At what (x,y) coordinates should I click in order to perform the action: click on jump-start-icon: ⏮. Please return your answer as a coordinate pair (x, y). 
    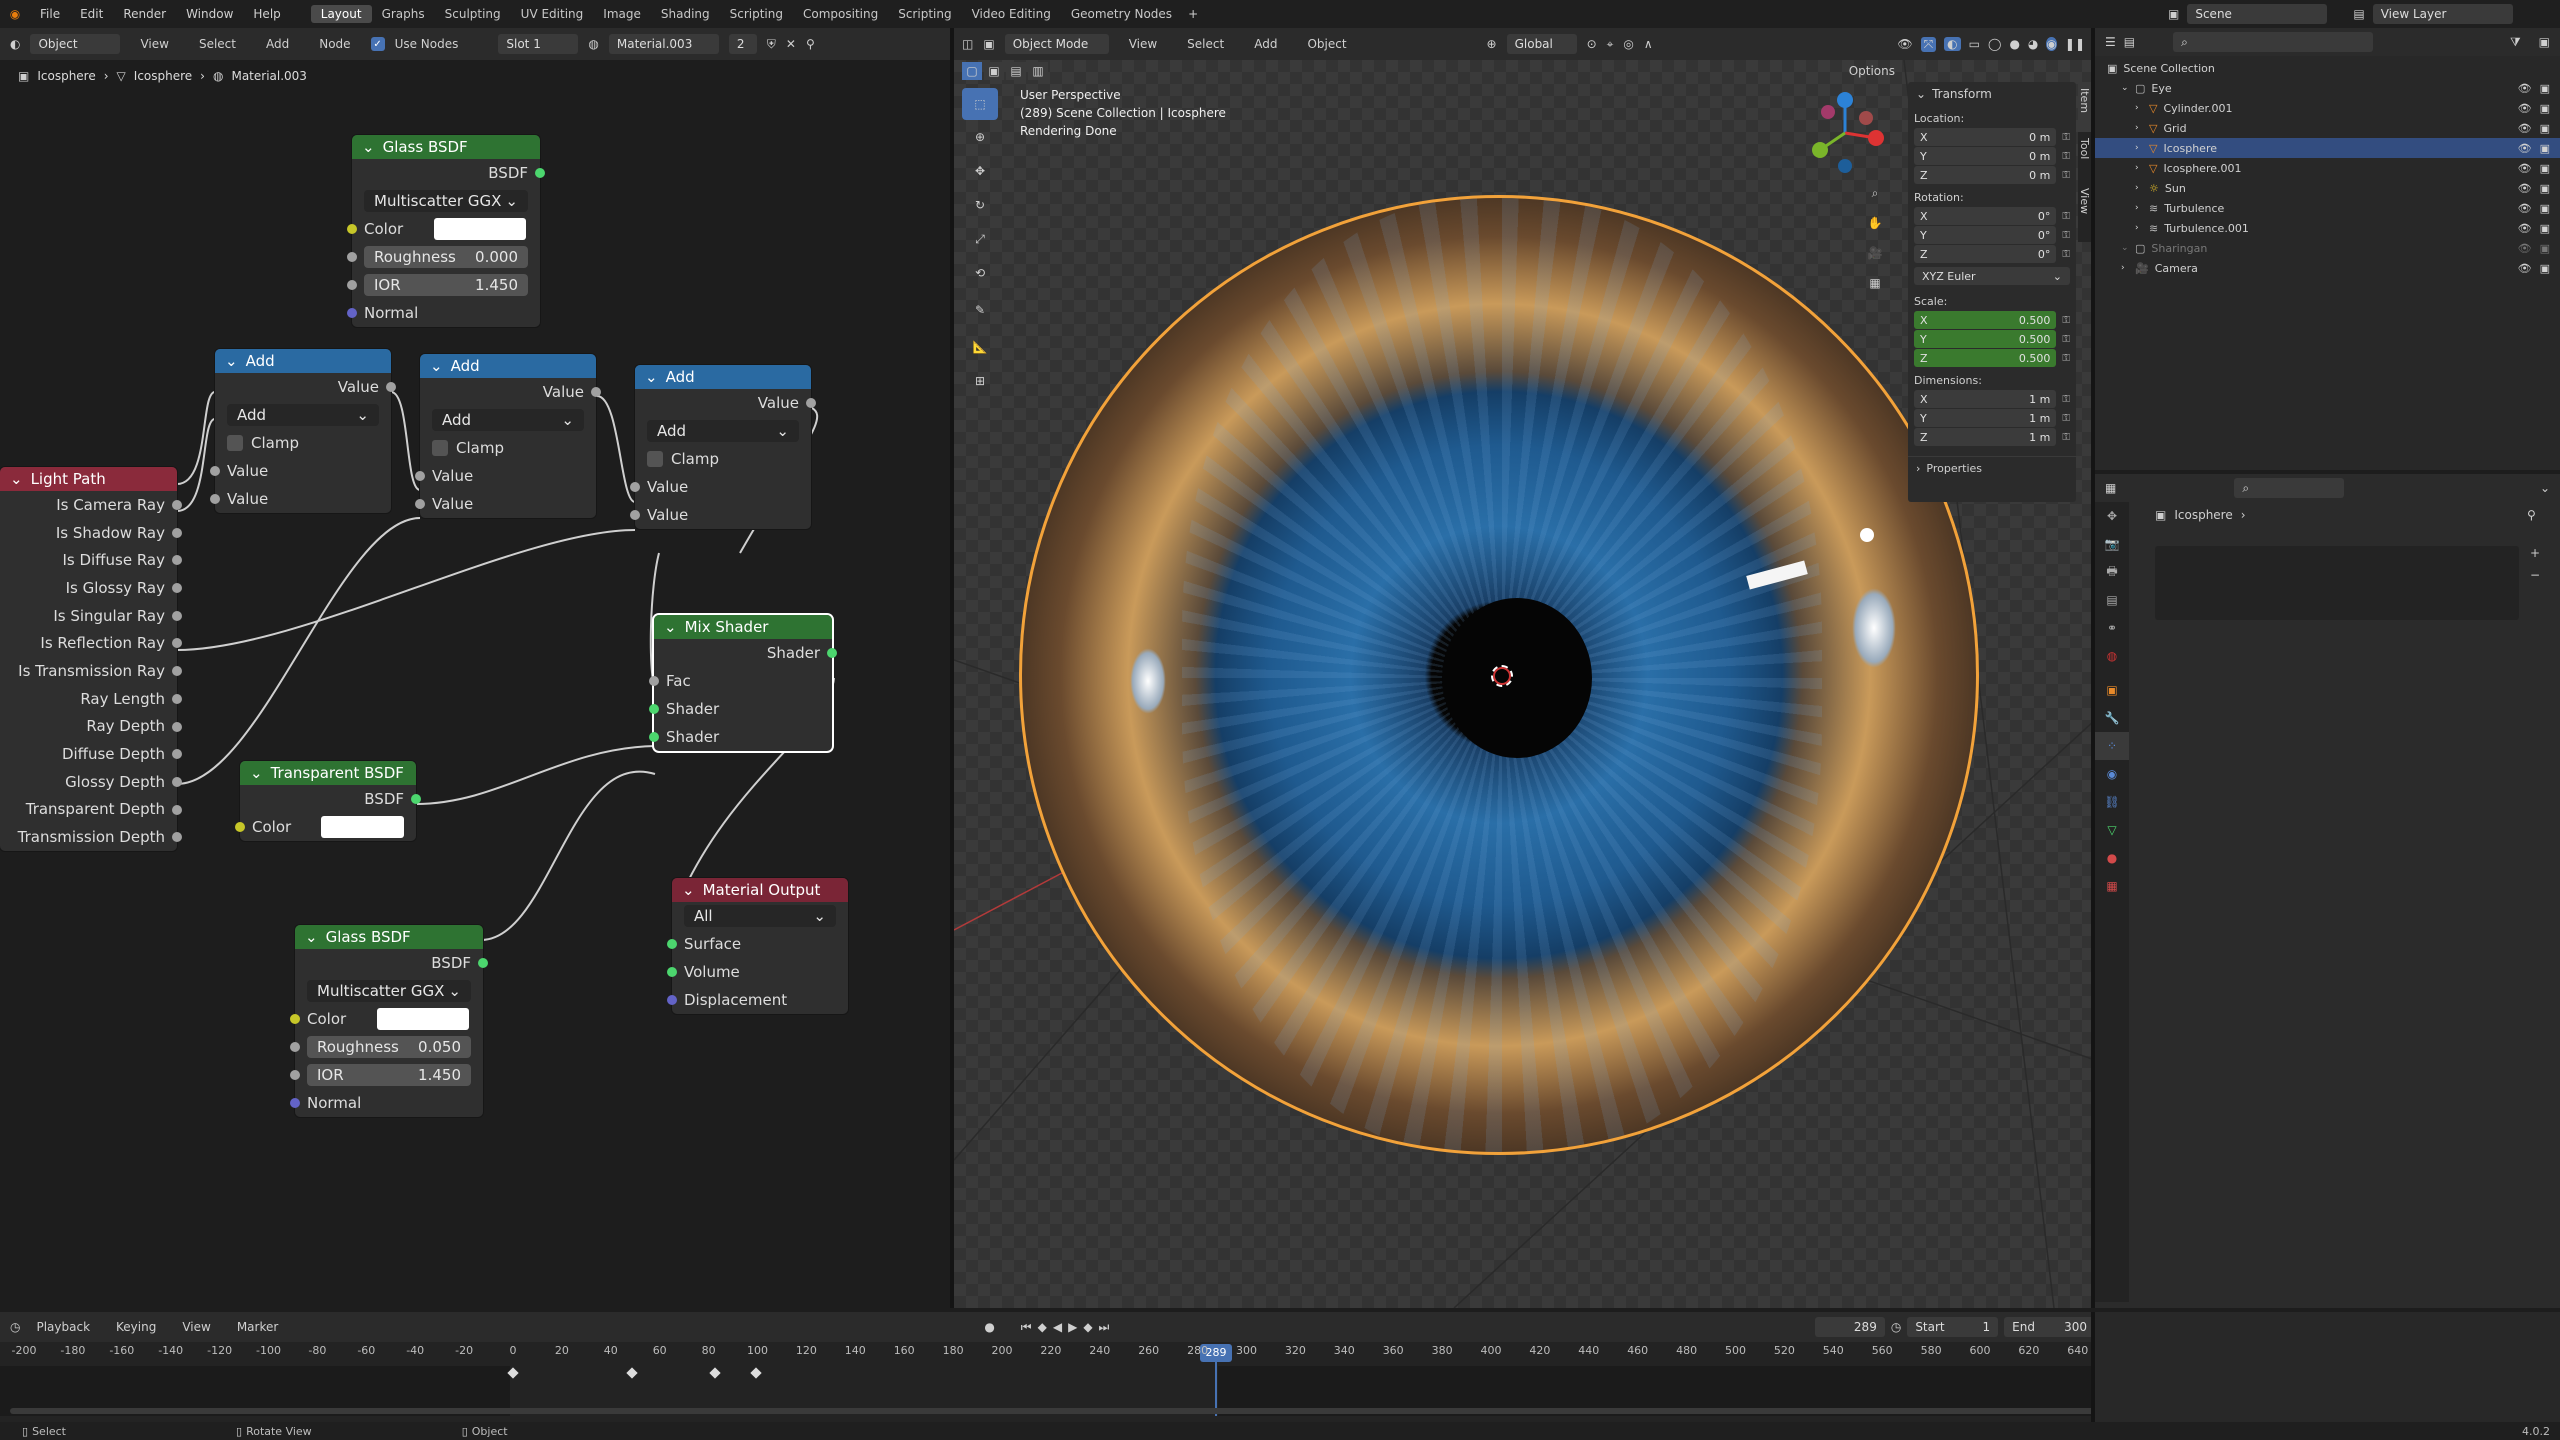
    Looking at the image, I should click on (1026, 1327).